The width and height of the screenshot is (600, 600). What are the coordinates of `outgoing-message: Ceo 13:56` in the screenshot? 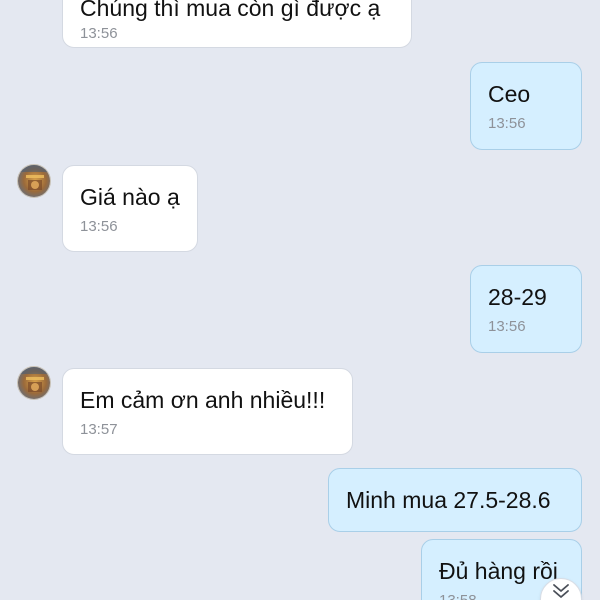 It's located at (526, 106).